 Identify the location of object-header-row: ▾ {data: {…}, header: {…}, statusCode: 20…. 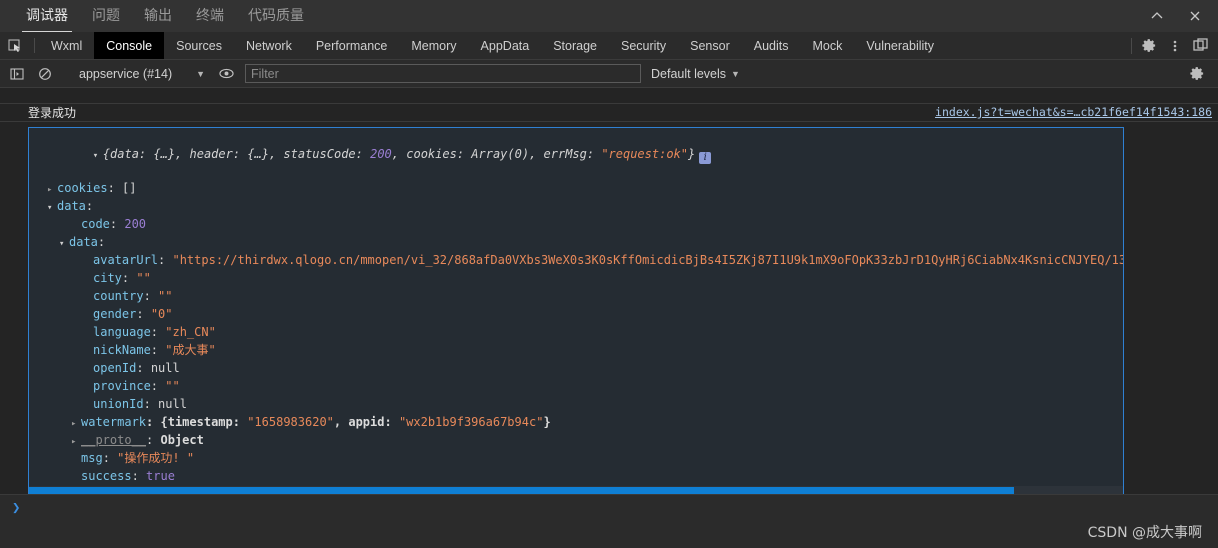
(576, 155).